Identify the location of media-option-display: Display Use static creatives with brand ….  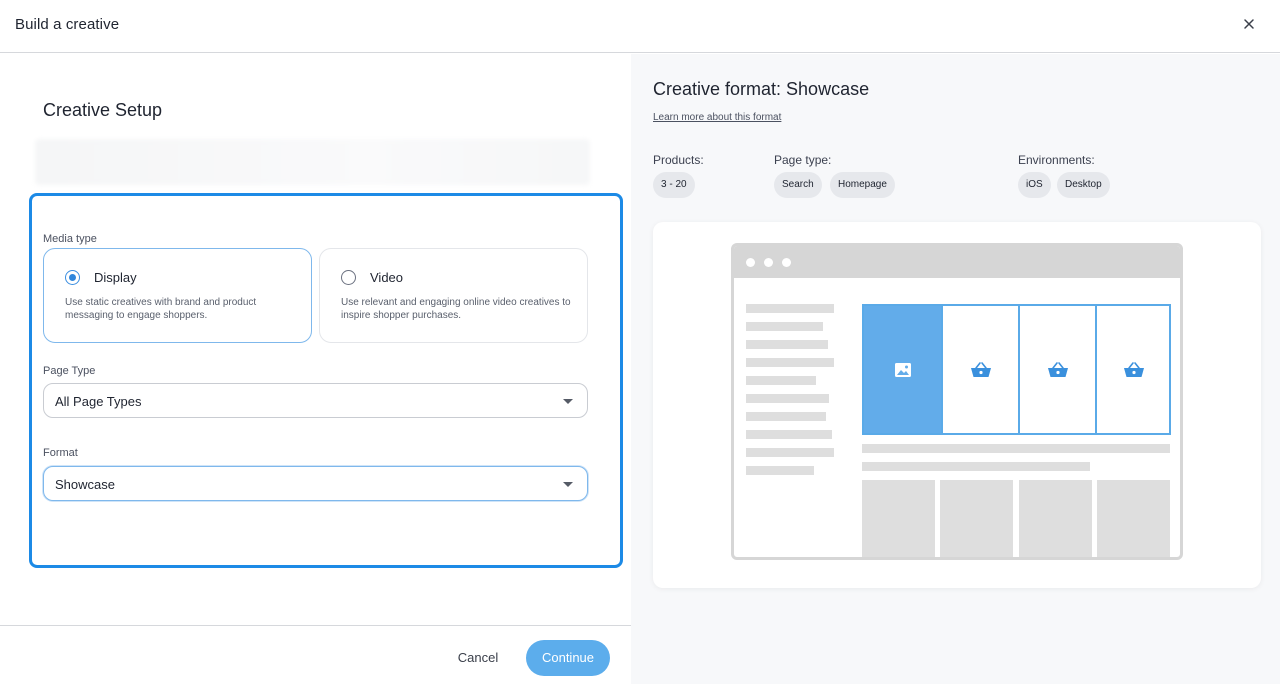
(177, 295).